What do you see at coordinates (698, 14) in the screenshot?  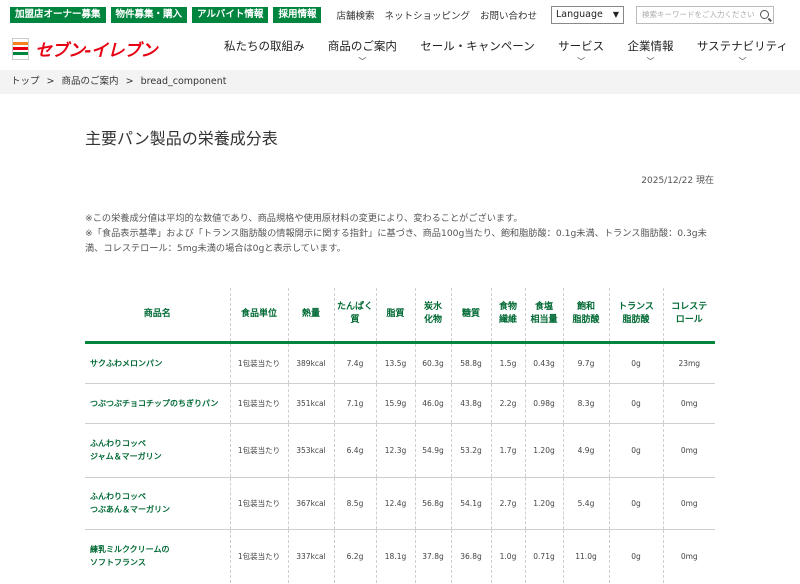 I see `search-placeholder: 検索キーワードをご入力ください` at bounding box center [698, 14].